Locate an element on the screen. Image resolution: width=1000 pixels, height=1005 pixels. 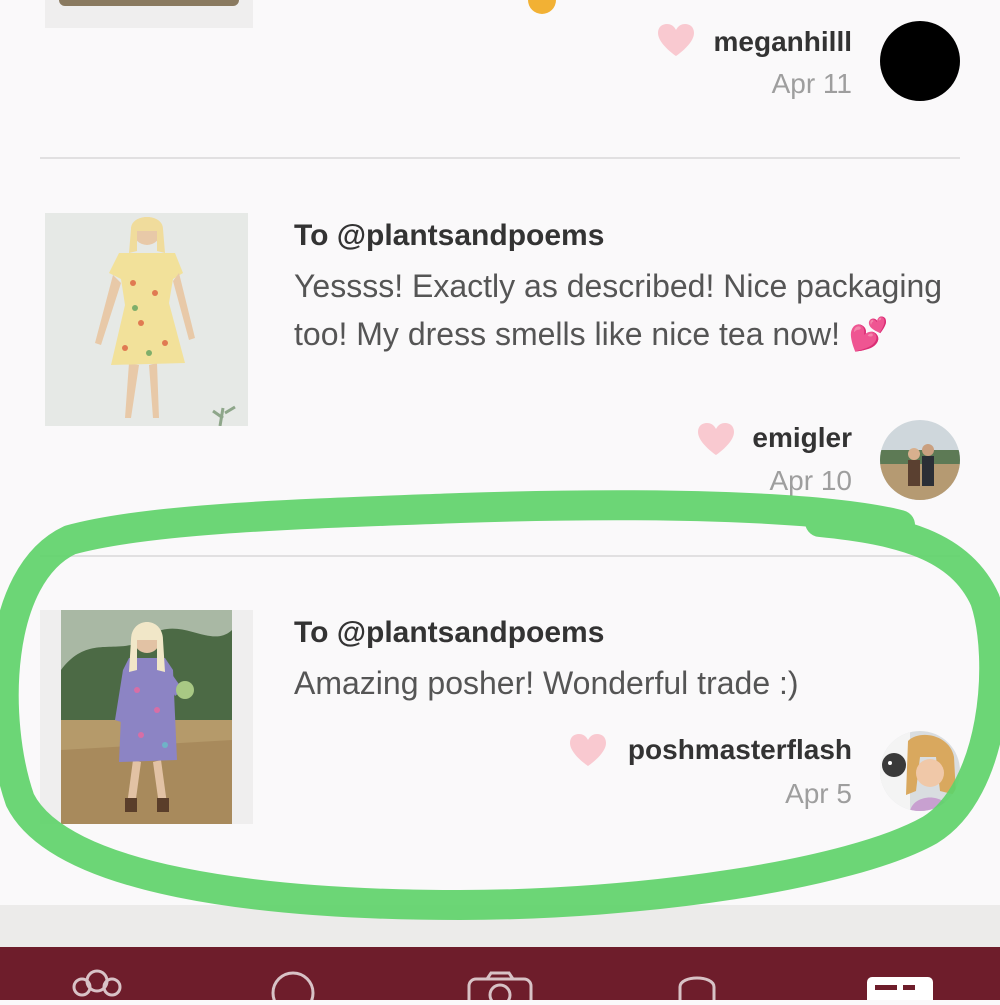
tab-sell is located at coordinates (500, 980).